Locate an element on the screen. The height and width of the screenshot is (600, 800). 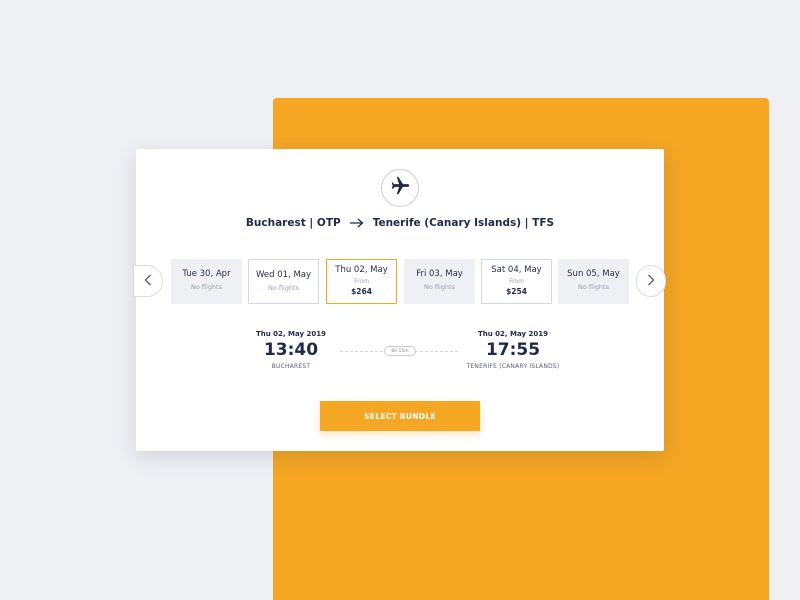
airplane-badge is located at coordinates (400, 188).